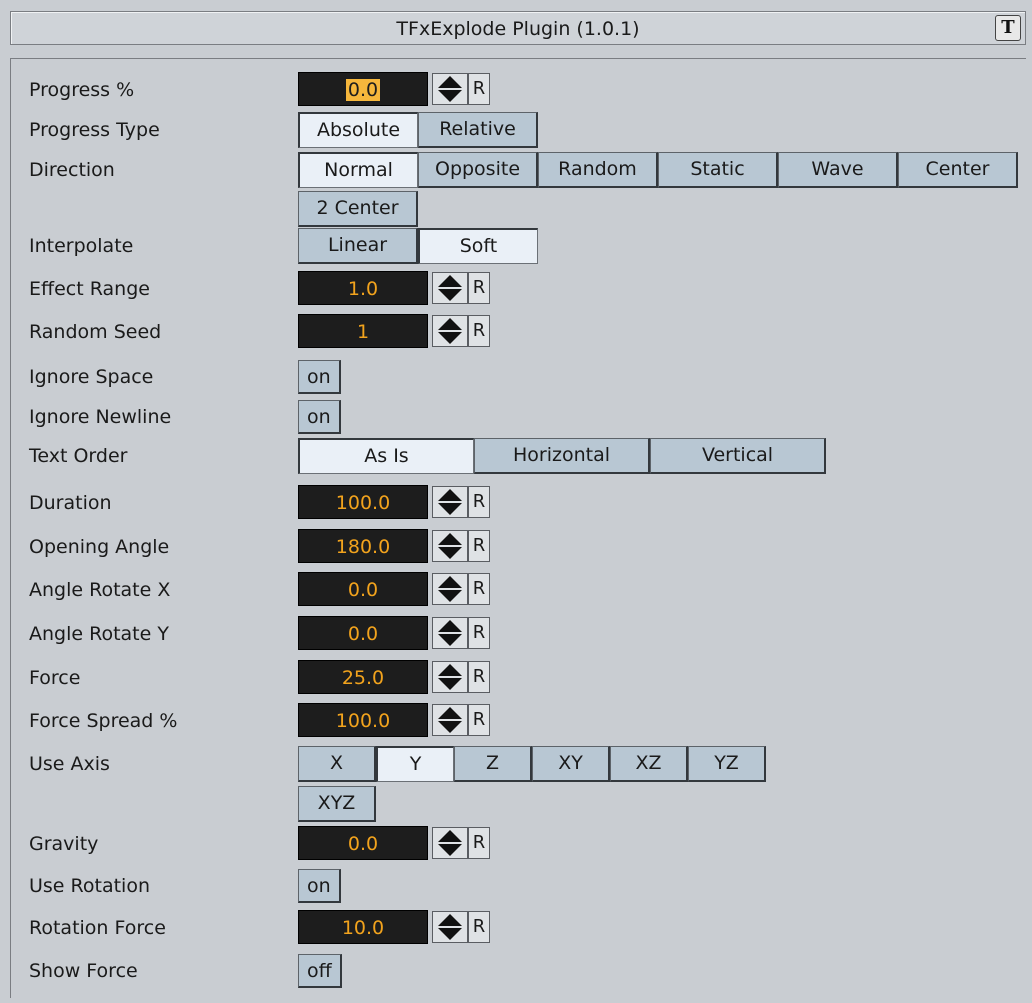 This screenshot has width=1032, height=1003. What do you see at coordinates (518, 633) in the screenshot?
I see `row-angle-rotate-y: Angle Rotate Y 0.0 R` at bounding box center [518, 633].